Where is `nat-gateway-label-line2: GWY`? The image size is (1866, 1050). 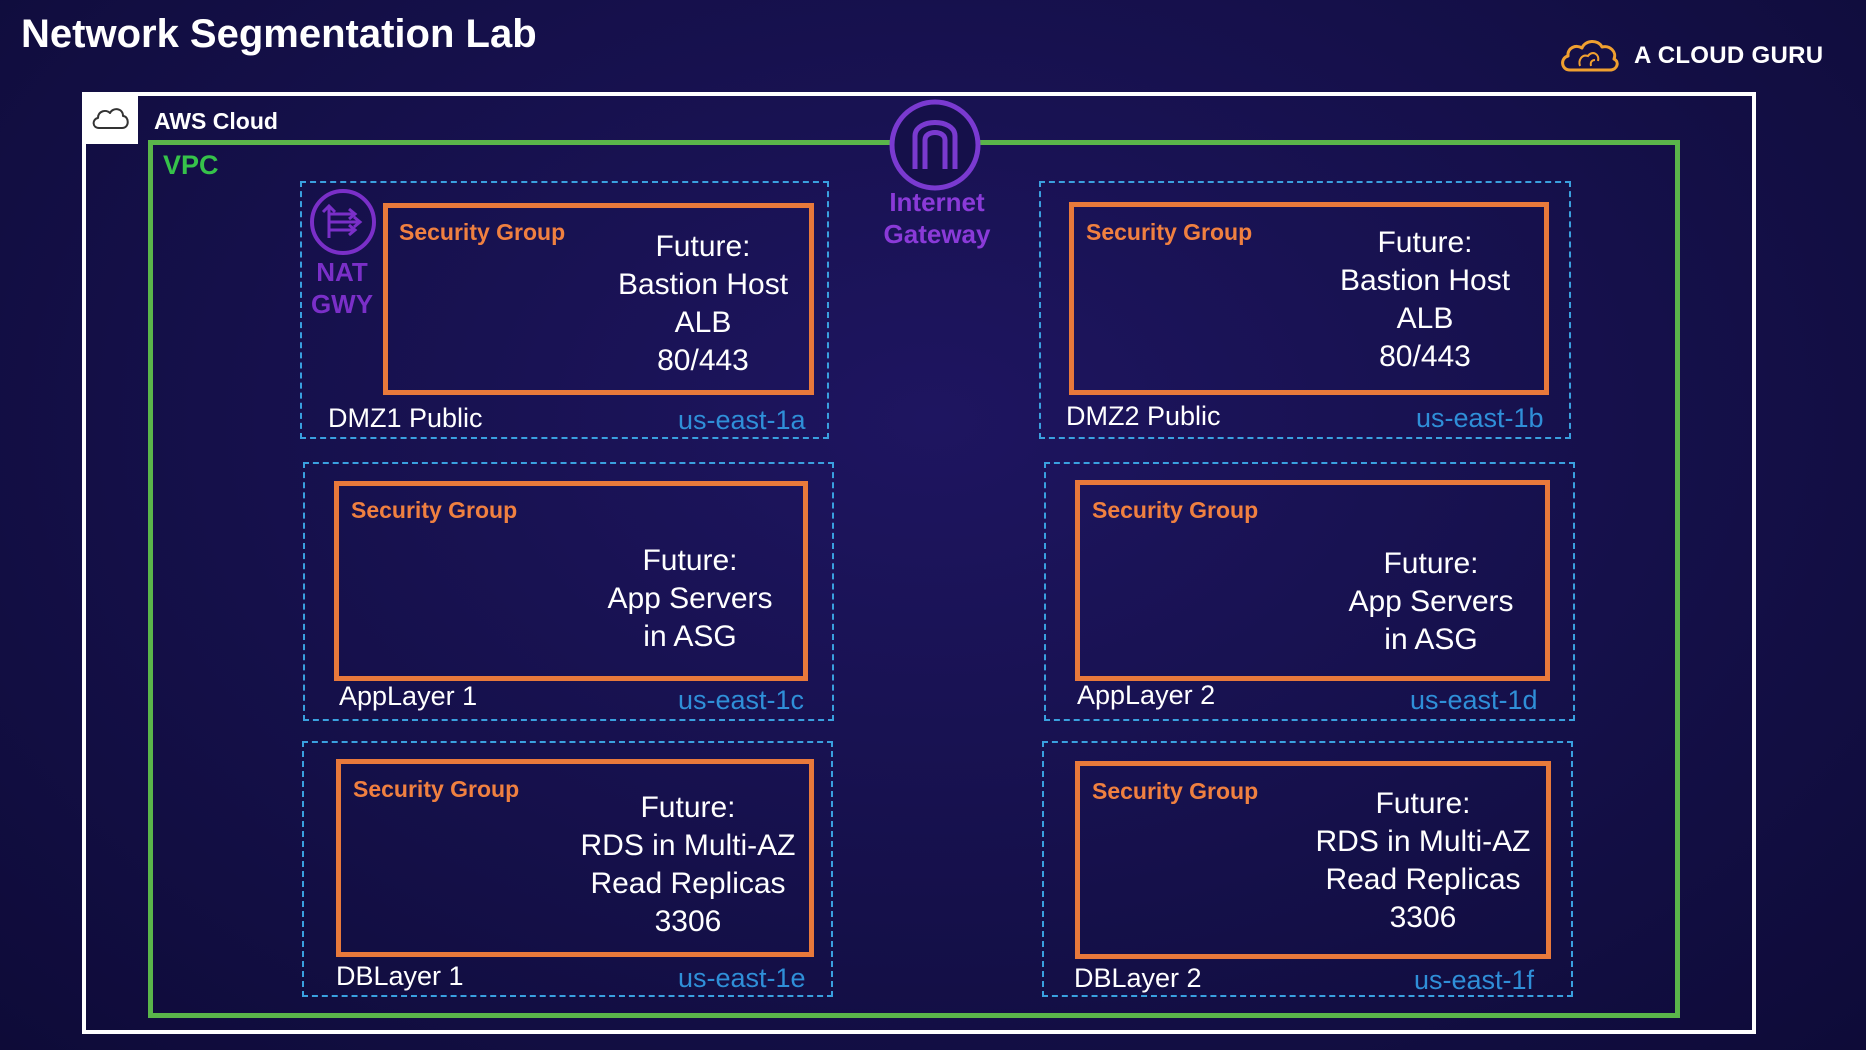
nat-gateway-label-line2: GWY is located at coordinates (342, 304).